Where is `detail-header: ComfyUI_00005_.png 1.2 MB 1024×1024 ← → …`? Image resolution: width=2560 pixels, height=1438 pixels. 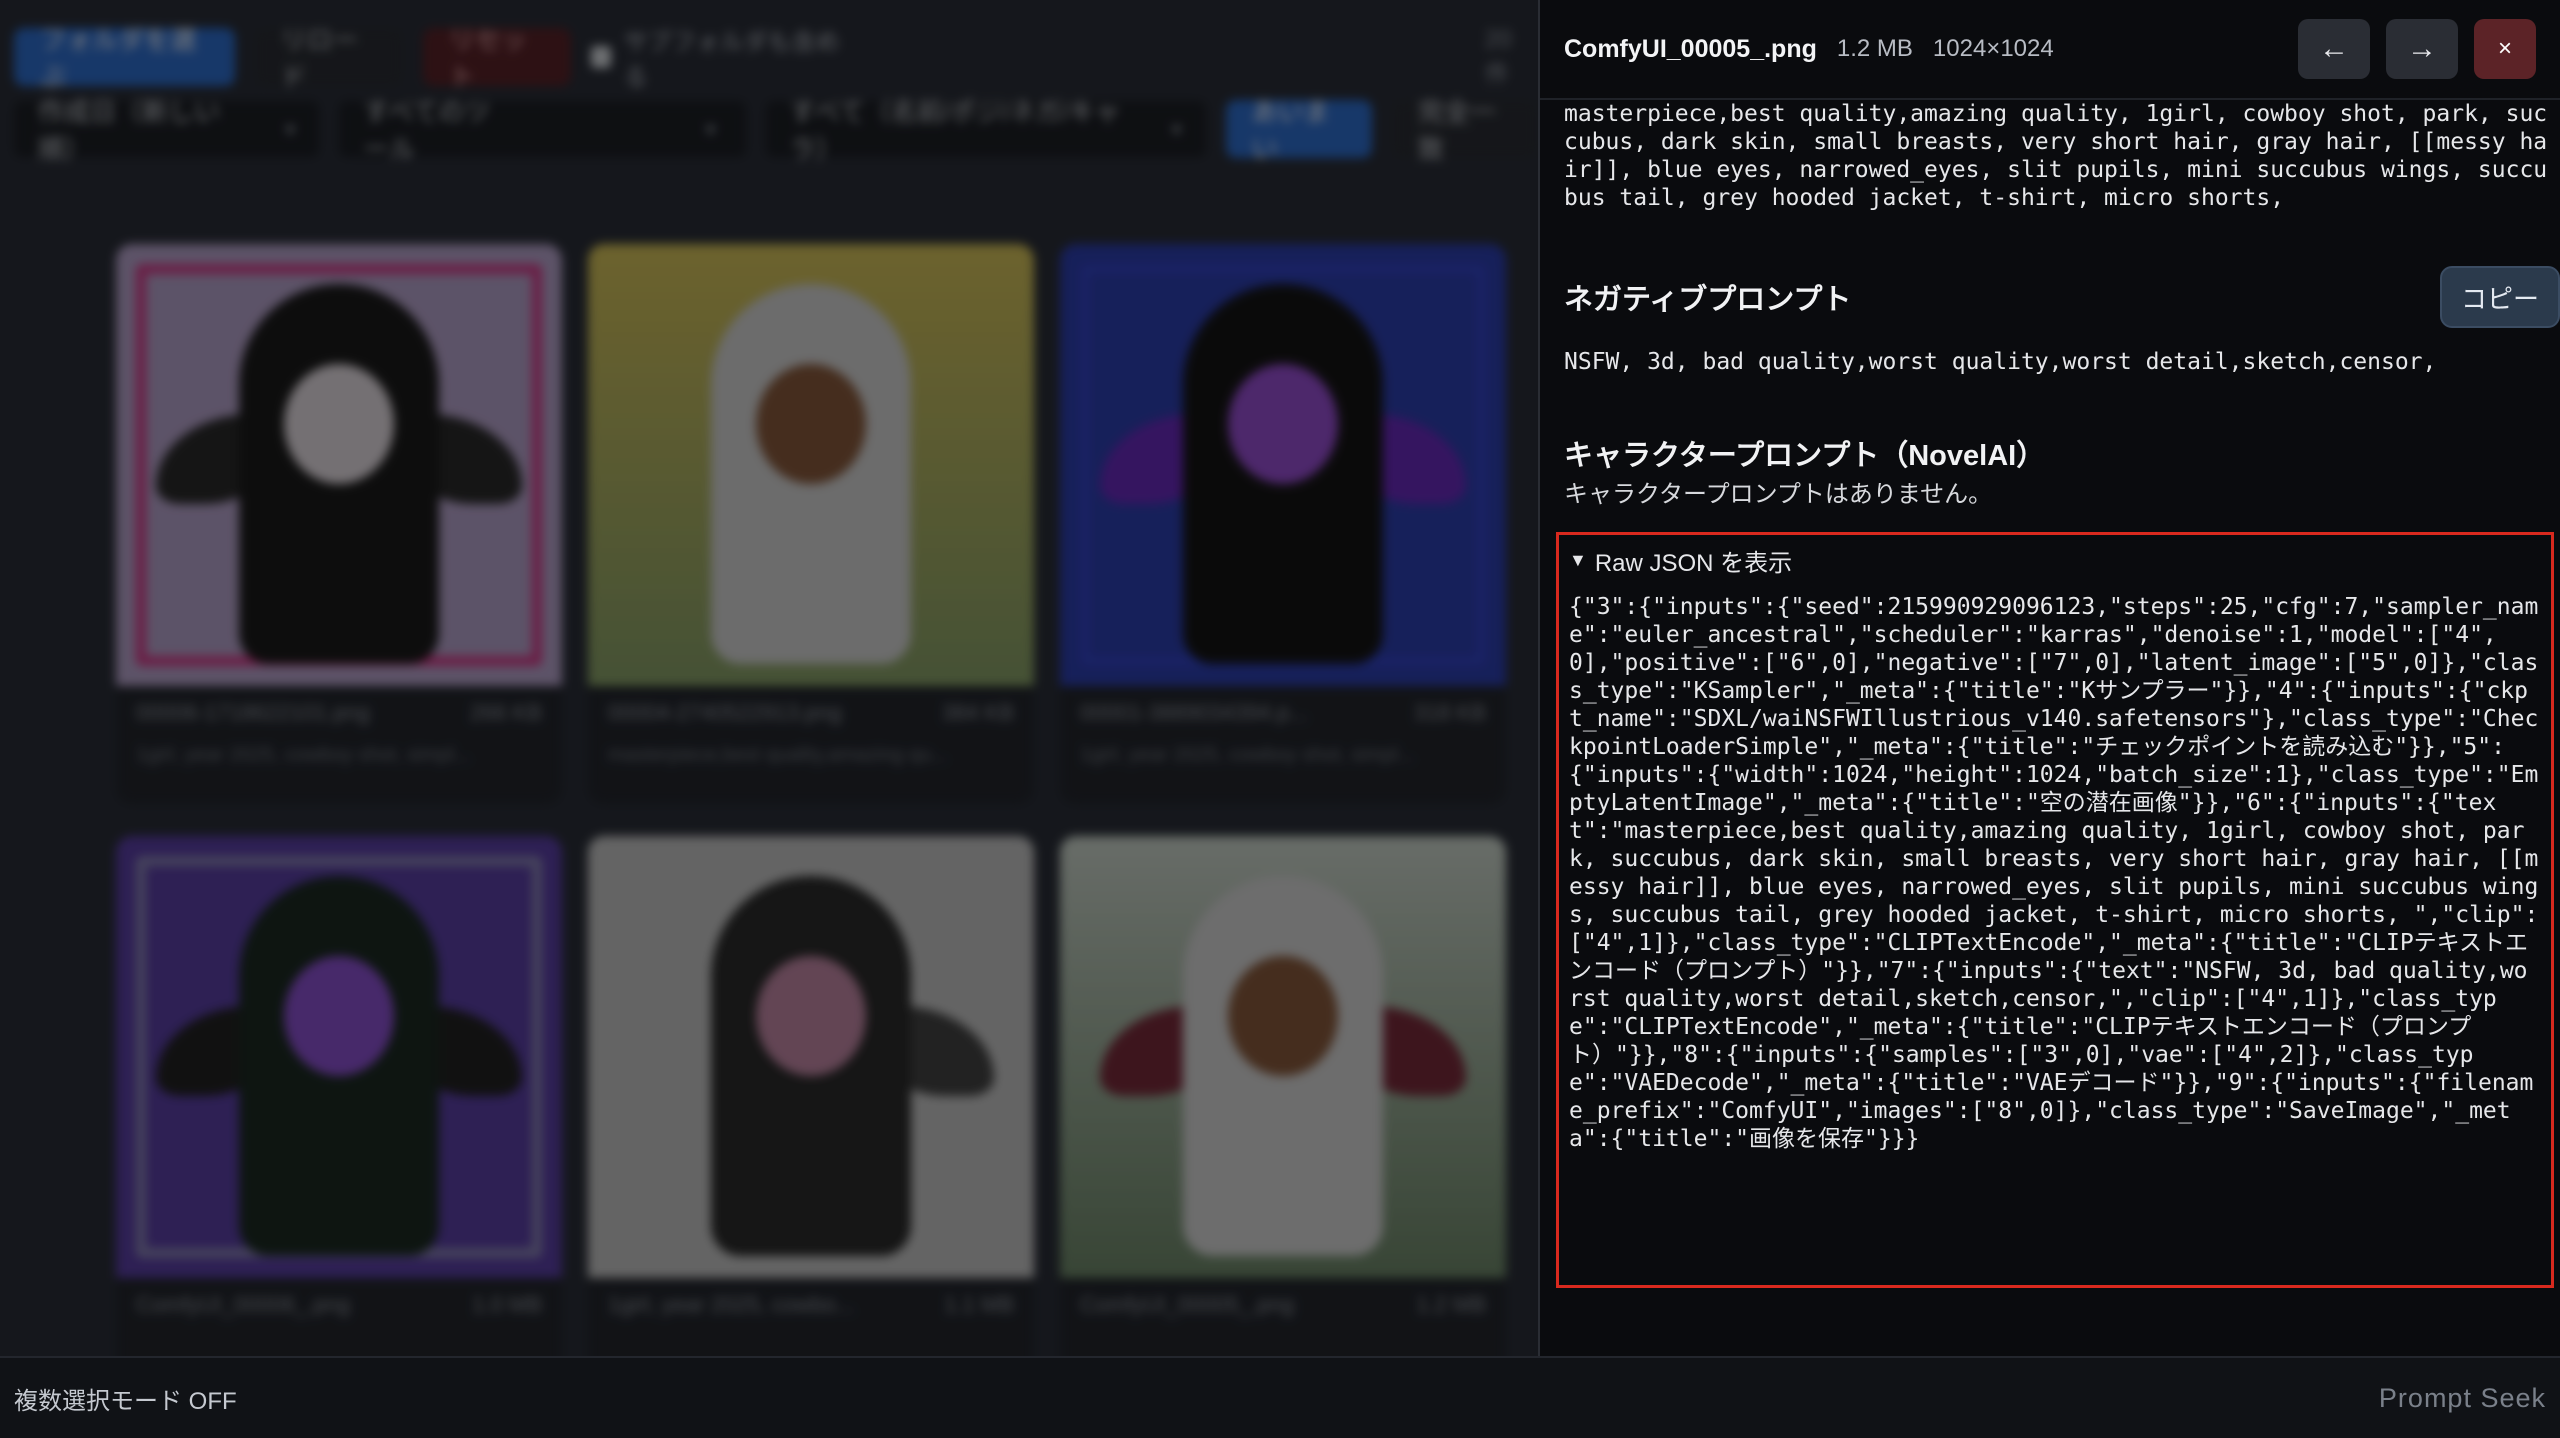 detail-header: ComfyUI_00005_.png 1.2 MB 1024×1024 ← → … is located at coordinates (2050, 50).